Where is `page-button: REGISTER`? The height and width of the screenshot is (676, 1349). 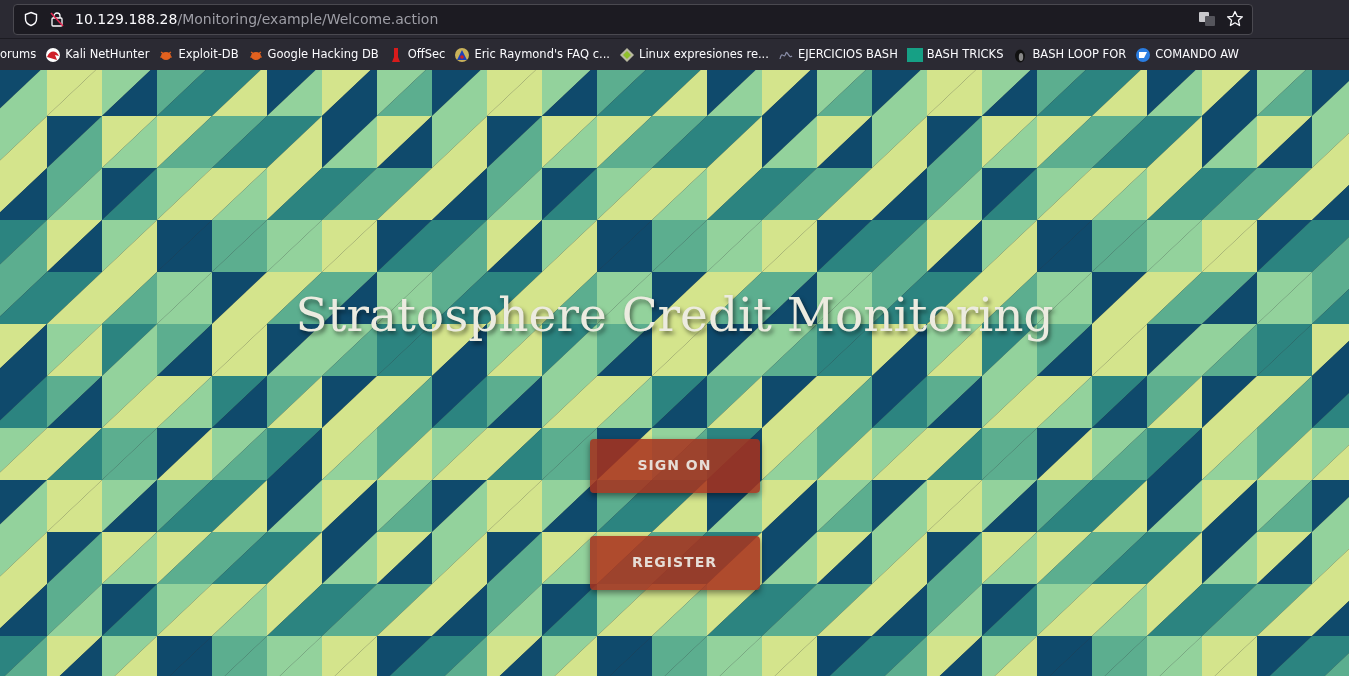 page-button: REGISTER is located at coordinates (674, 562).